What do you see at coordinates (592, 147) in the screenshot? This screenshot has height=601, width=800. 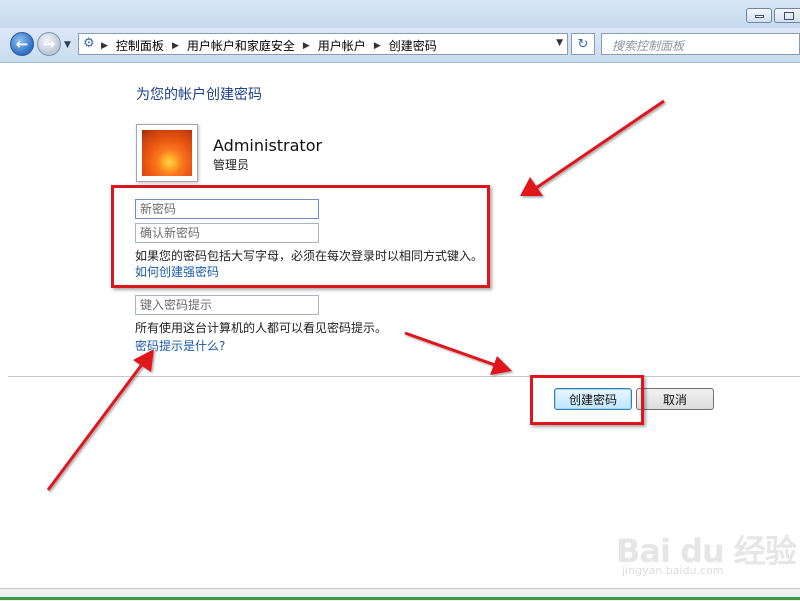 I see `annotation-arrow-to-password-box` at bounding box center [592, 147].